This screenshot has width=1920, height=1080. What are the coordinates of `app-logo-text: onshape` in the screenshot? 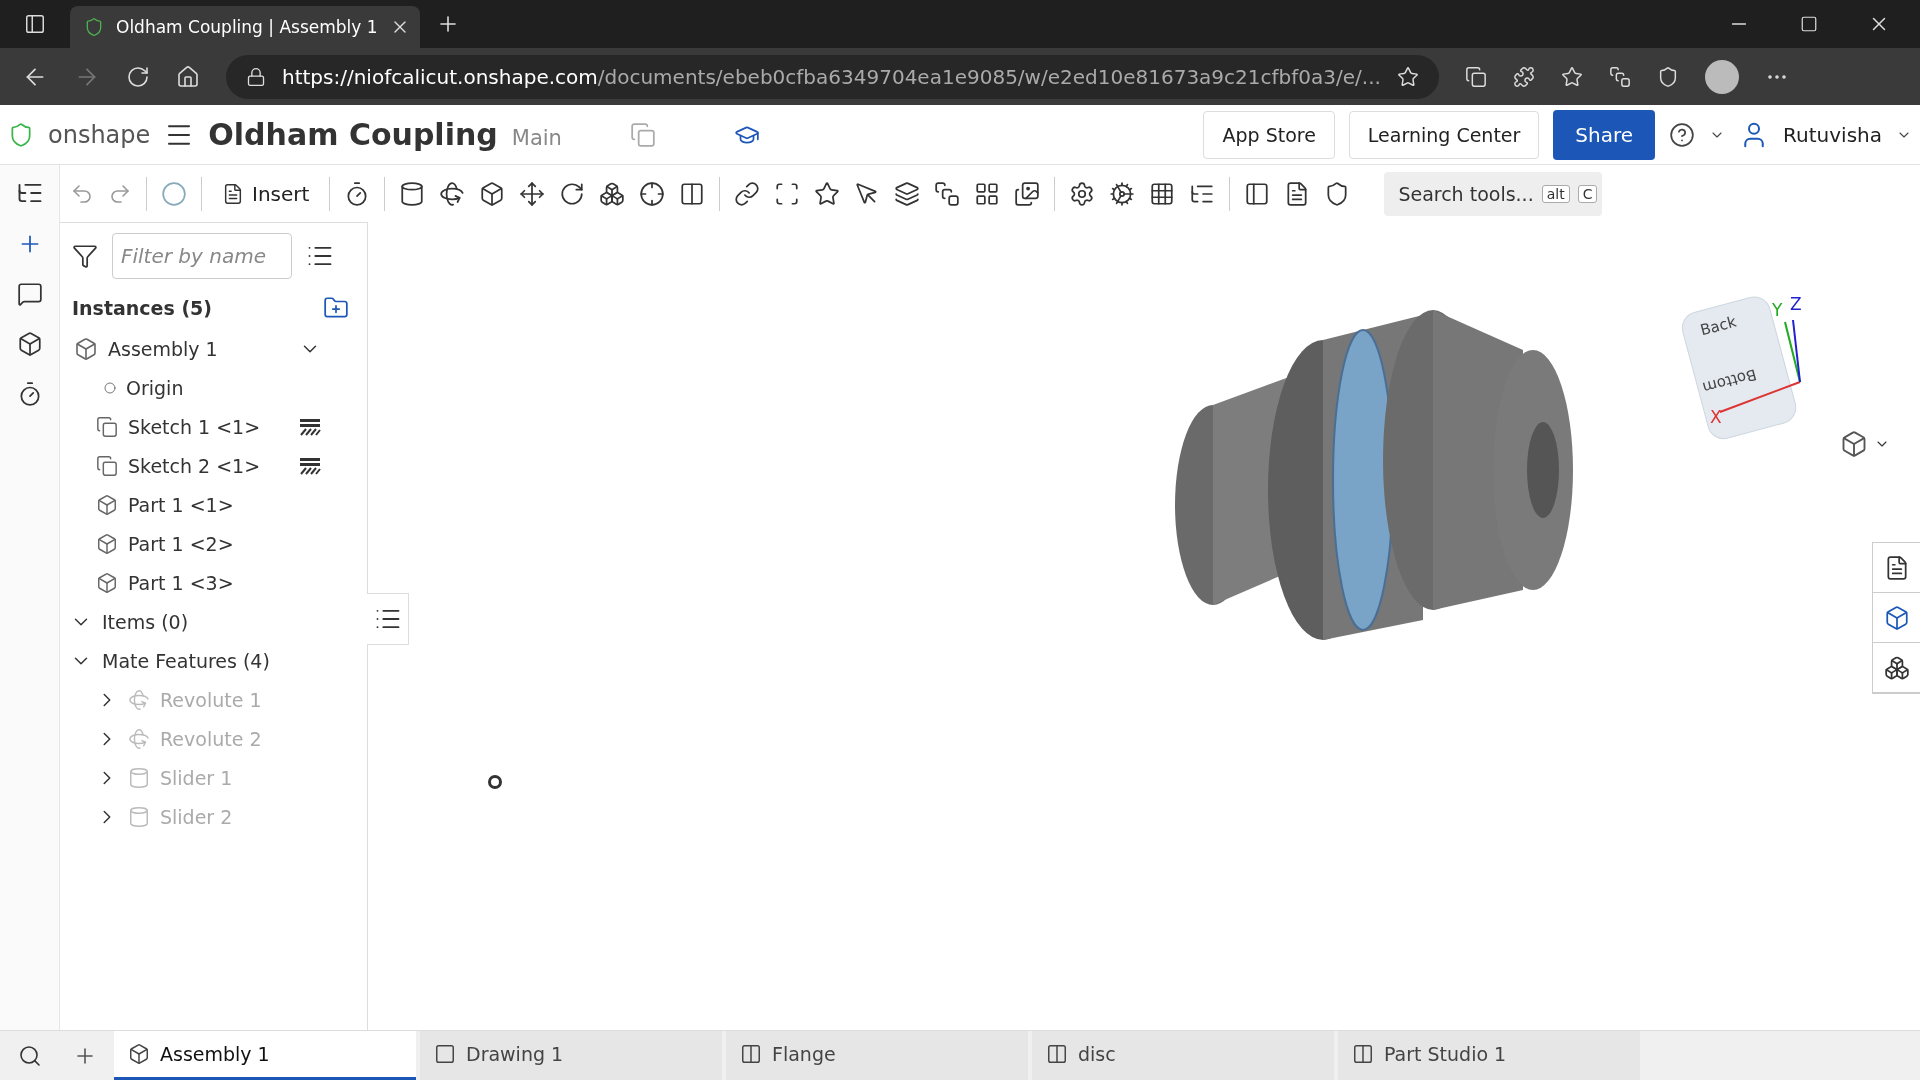 It's located at (99, 134).